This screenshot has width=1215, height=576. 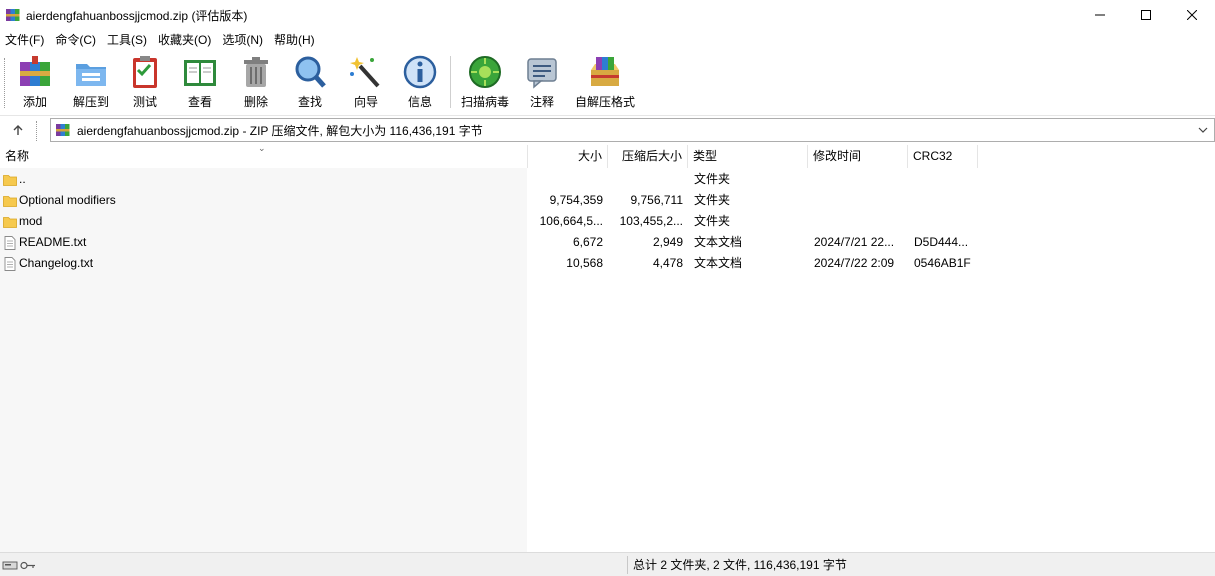 I want to click on file-name-cell: README.txt, so click(x=263, y=242).